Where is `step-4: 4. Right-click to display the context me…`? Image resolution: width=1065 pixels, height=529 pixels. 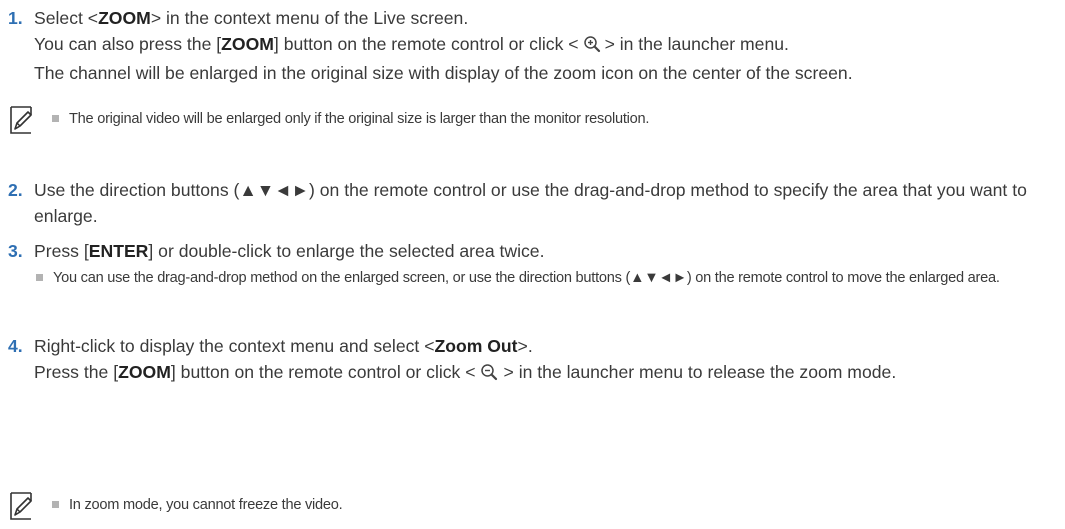 step-4: 4. Right-click to display the context me… is located at coordinates (536, 360).